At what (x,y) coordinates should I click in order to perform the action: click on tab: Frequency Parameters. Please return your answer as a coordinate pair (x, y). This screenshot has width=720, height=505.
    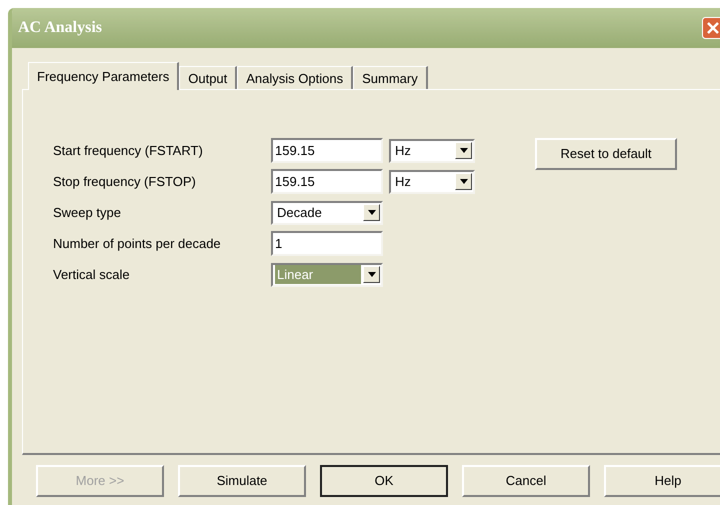
    Looking at the image, I should click on (104, 76).